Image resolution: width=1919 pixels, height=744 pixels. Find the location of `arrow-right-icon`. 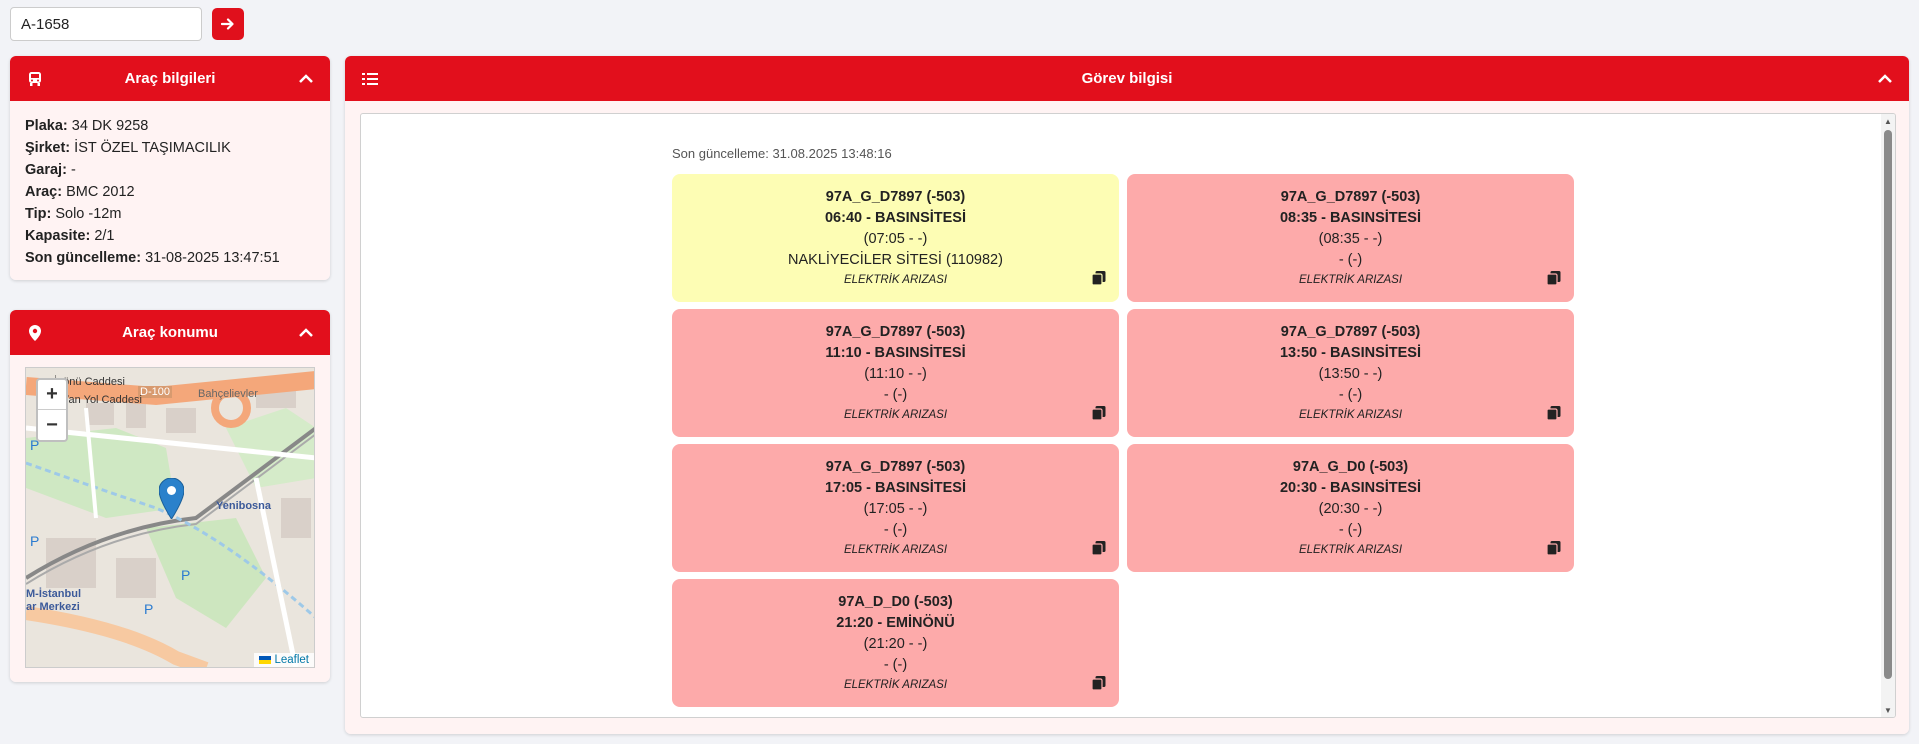

arrow-right-icon is located at coordinates (227, 24).